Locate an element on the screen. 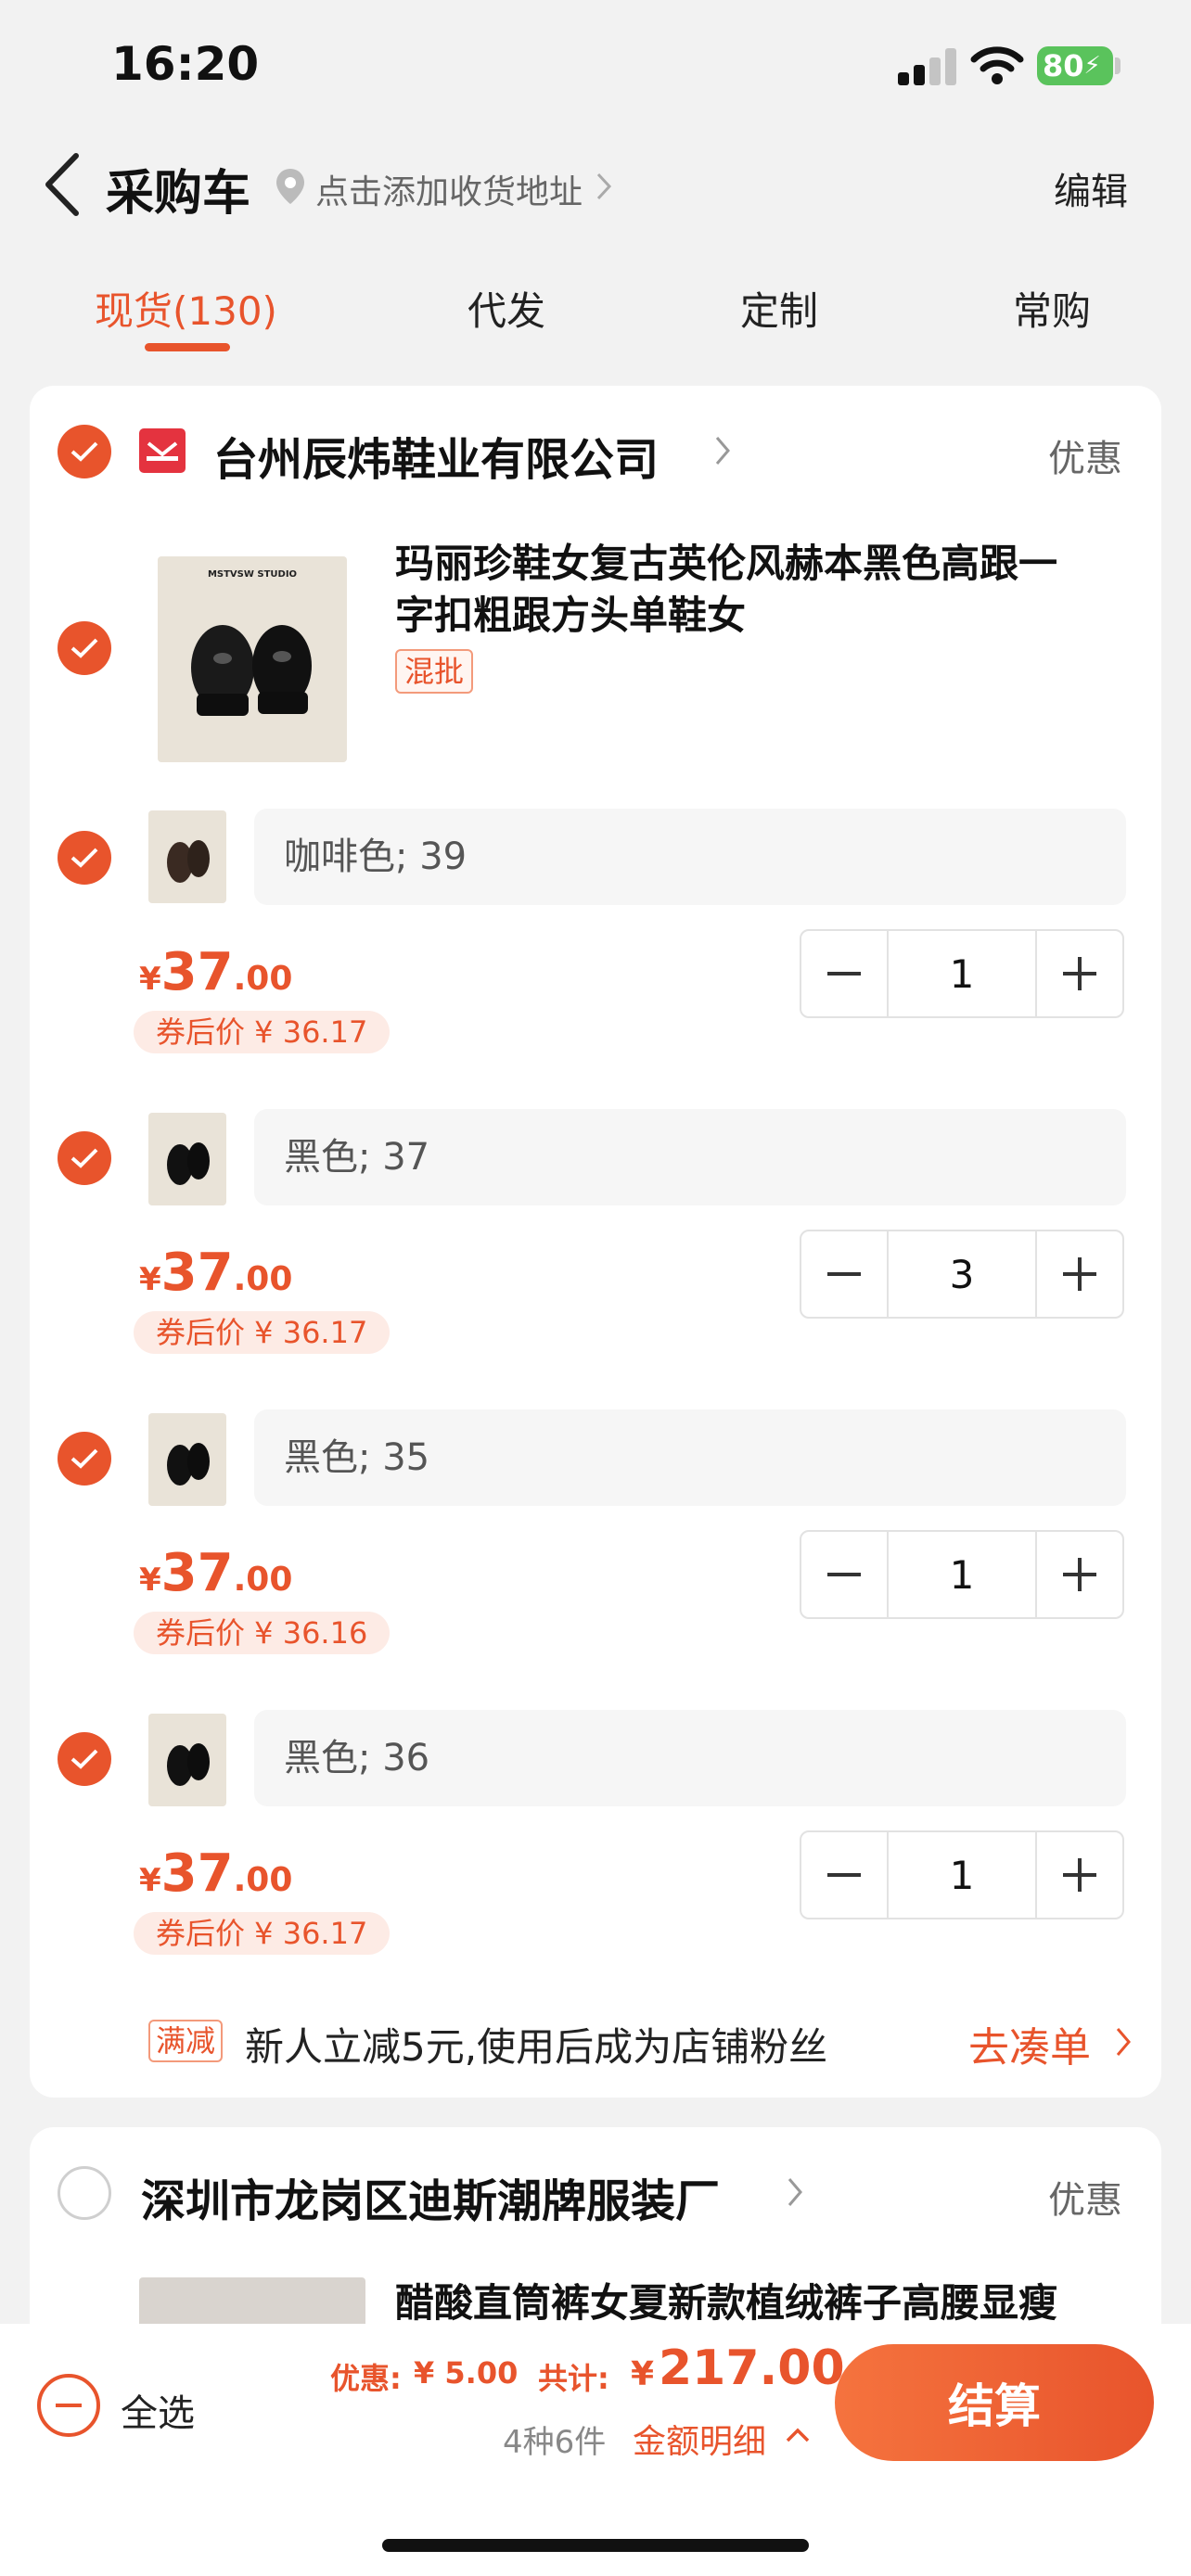  total-label: 共计: is located at coordinates (573, 2379).